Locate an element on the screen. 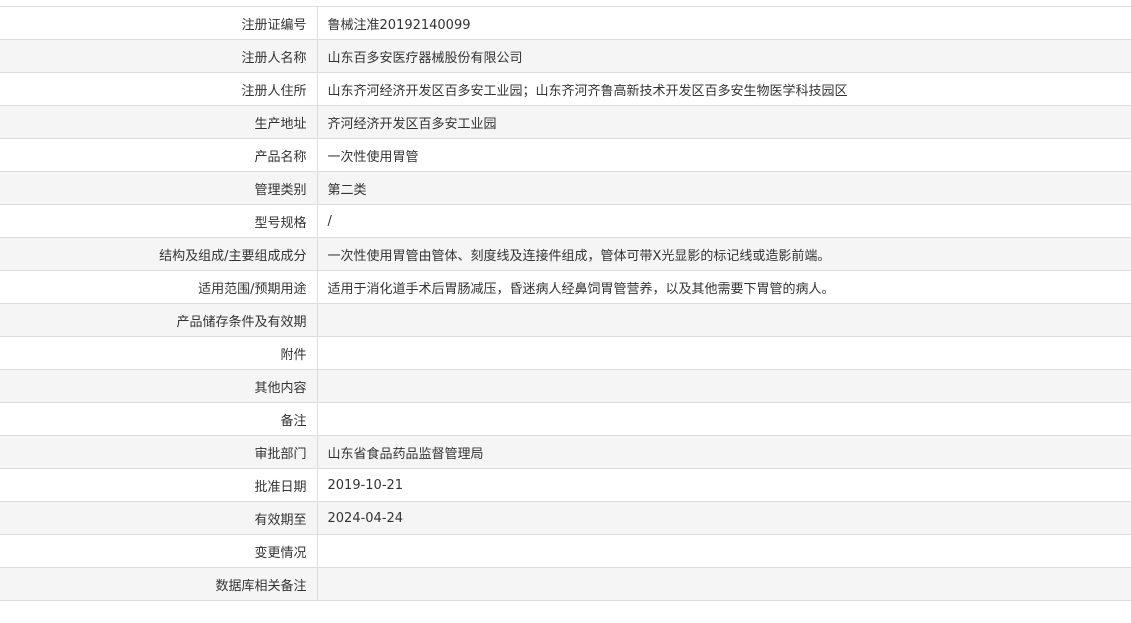 The image size is (1131, 623). table-row: 产品储存条件及有效期 is located at coordinates (565, 320).